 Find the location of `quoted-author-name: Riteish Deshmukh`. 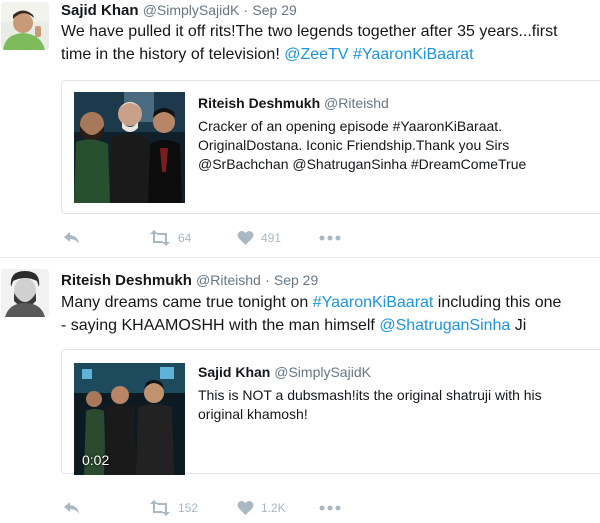

quoted-author-name: Riteish Deshmukh is located at coordinates (259, 103).